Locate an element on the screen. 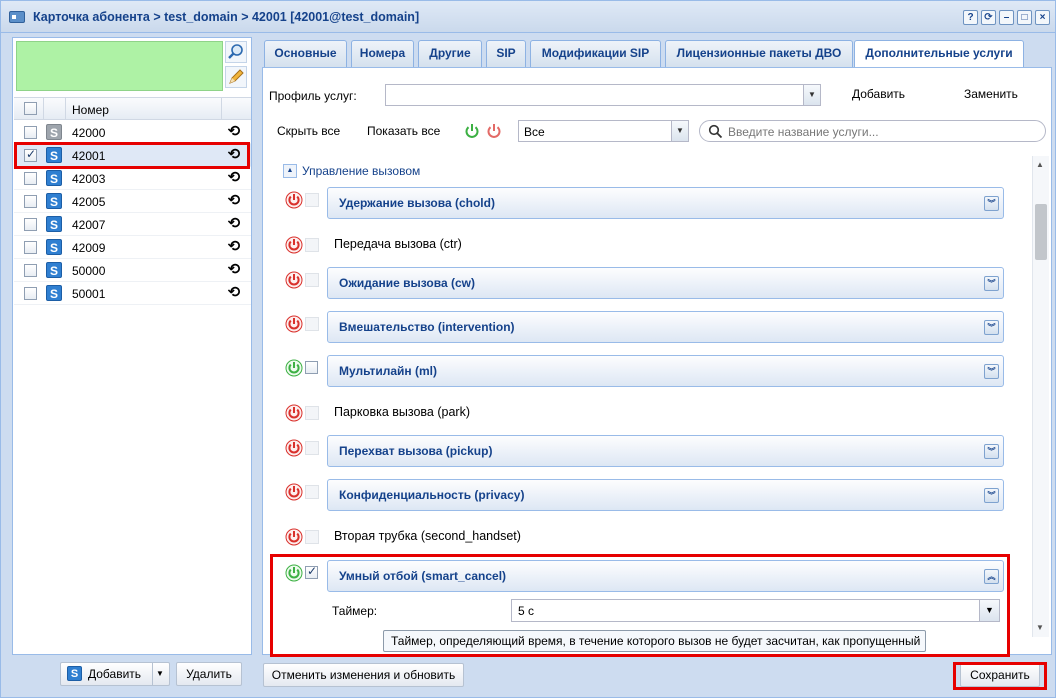 This screenshot has width=1056, height=698. tab-sip-modifications: Модификации SIP is located at coordinates (595, 53).